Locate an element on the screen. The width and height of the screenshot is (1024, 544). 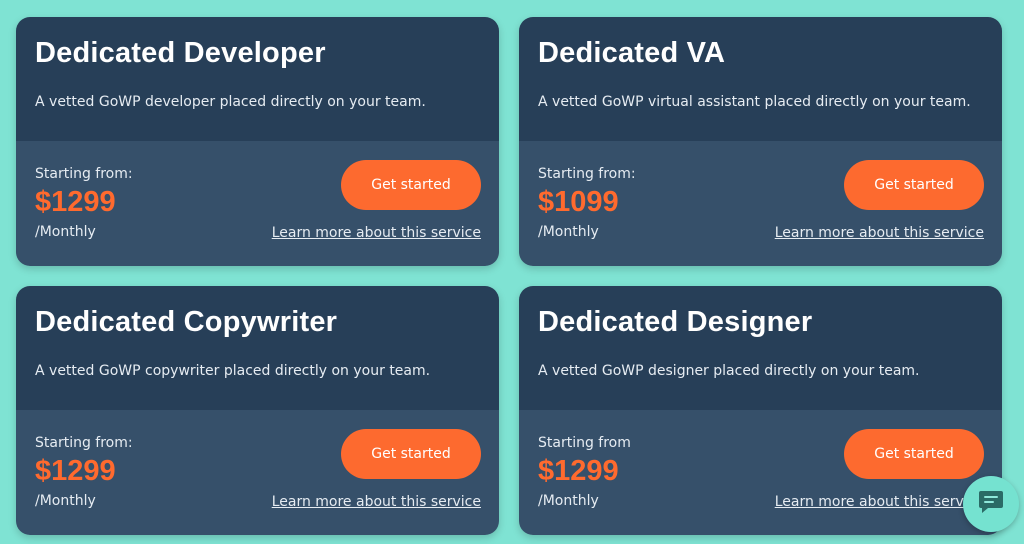
card-title: Dedicated Copywriter is located at coordinates (186, 322).